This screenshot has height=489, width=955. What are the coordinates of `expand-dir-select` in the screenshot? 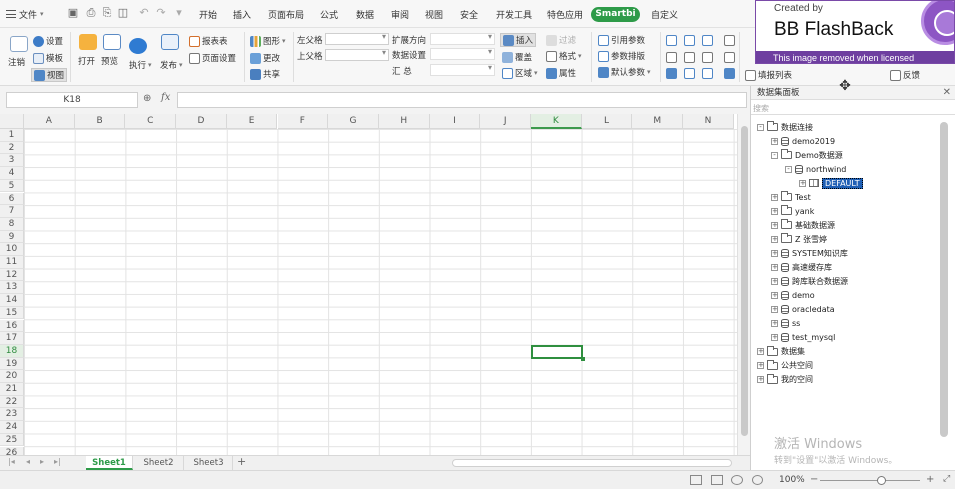 It's located at (462, 38).